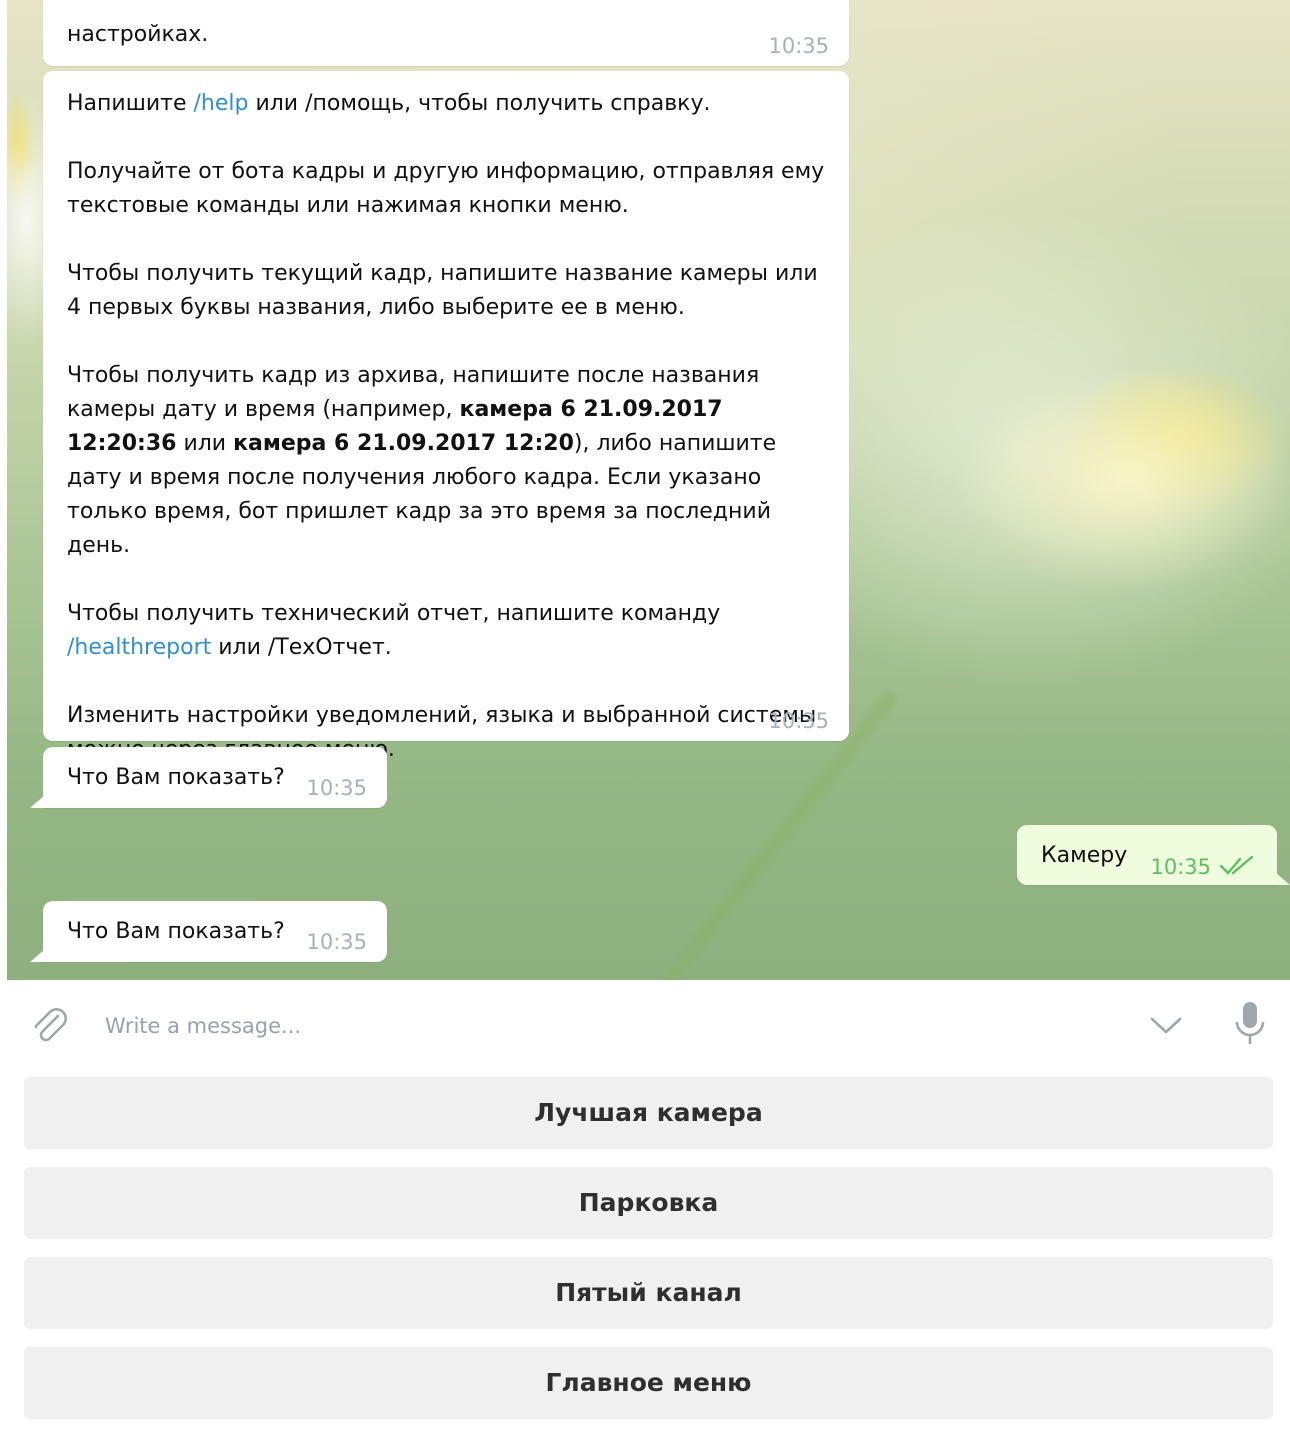 The height and width of the screenshot is (1437, 1290). What do you see at coordinates (605, 1026) in the screenshot?
I see `message-input` at bounding box center [605, 1026].